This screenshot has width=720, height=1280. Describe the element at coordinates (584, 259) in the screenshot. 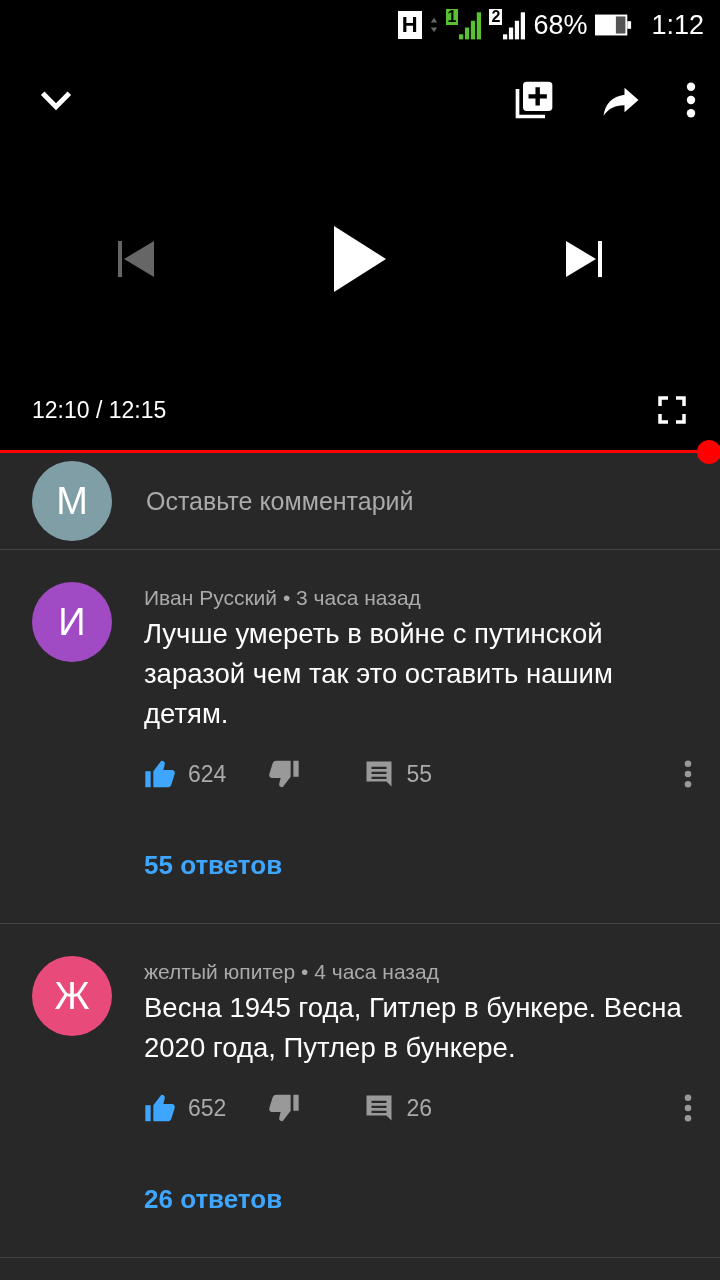

I see `next-icon` at that location.